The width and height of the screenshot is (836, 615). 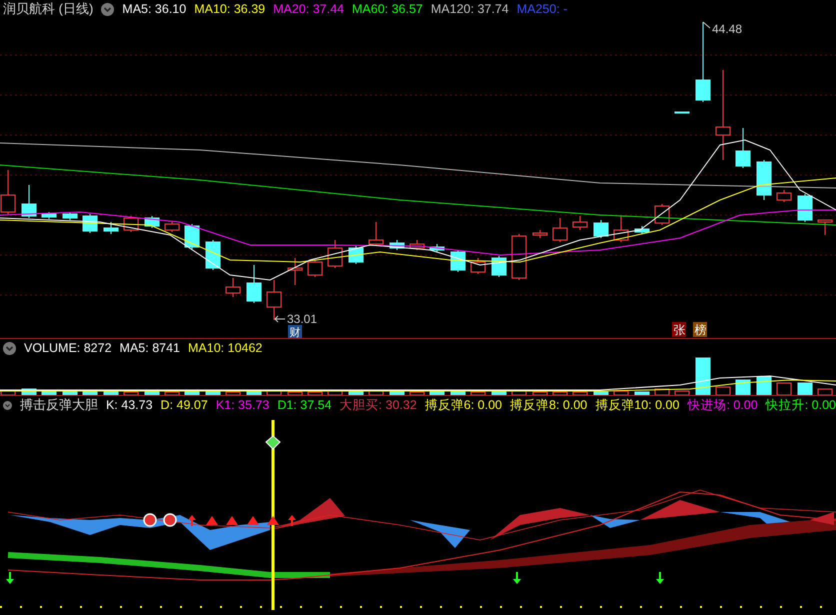 What do you see at coordinates (637, 405) in the screenshot?
I see `indicator-value: 搏反弹10: 0.00` at bounding box center [637, 405].